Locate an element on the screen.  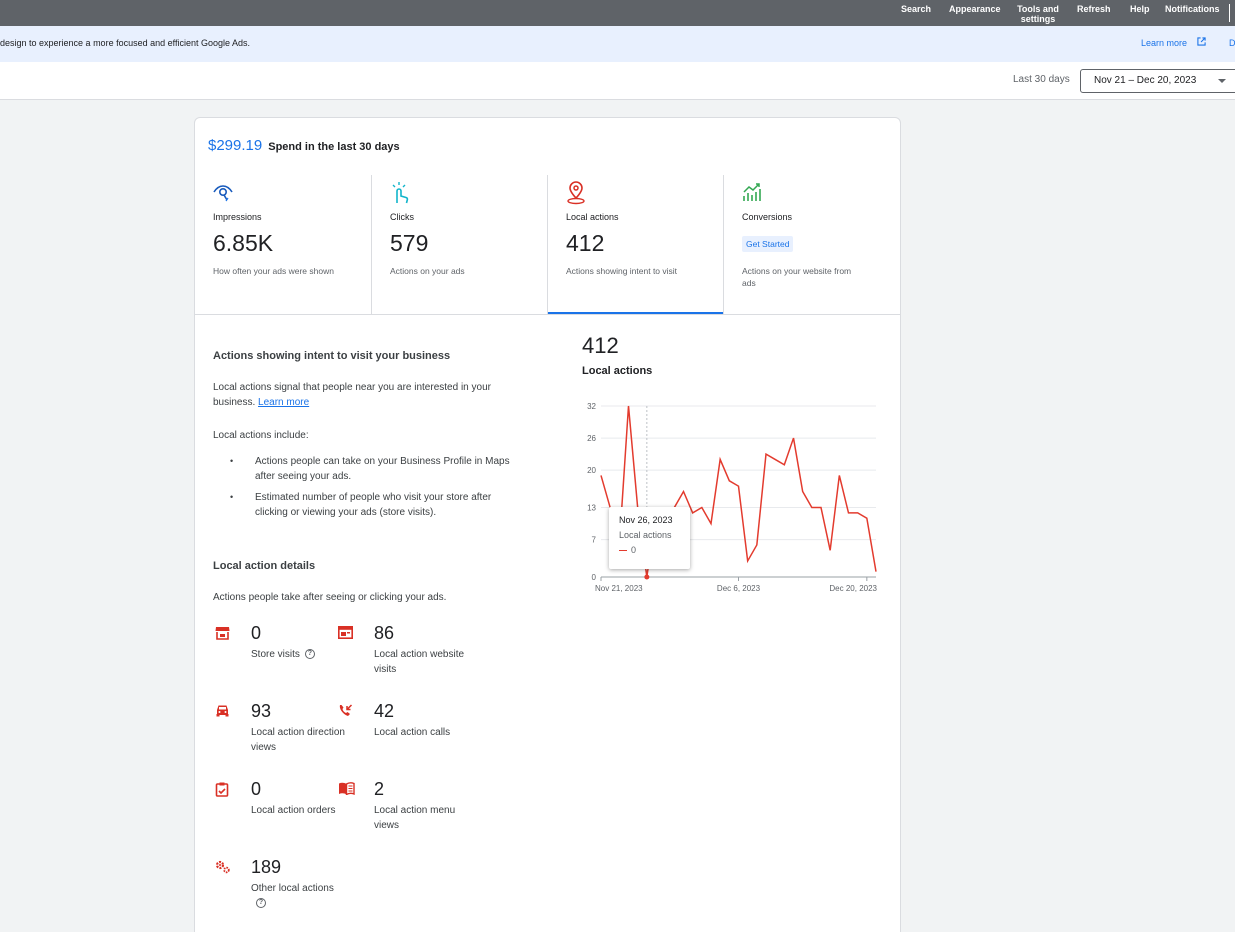
tile-impressions-desc: How often your ads were shown is located at coordinates (273, 271).